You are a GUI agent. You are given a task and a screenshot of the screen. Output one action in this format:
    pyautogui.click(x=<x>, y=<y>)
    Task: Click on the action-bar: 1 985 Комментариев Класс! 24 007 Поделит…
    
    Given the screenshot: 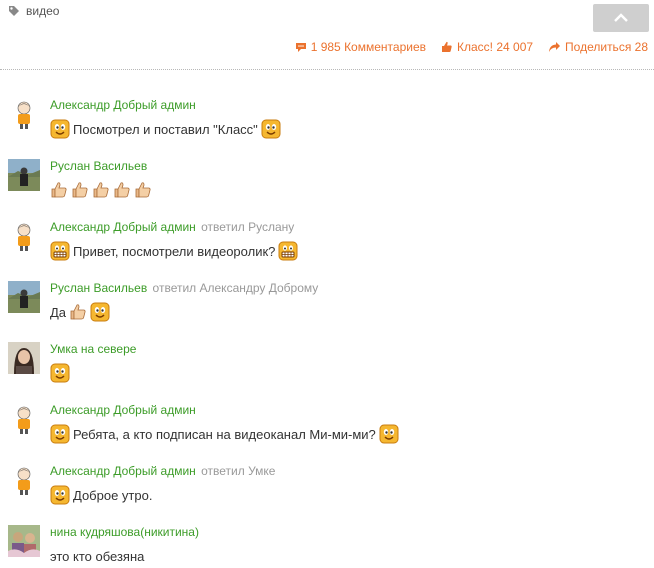 What is the action you would take?
    pyautogui.click(x=464, y=47)
    